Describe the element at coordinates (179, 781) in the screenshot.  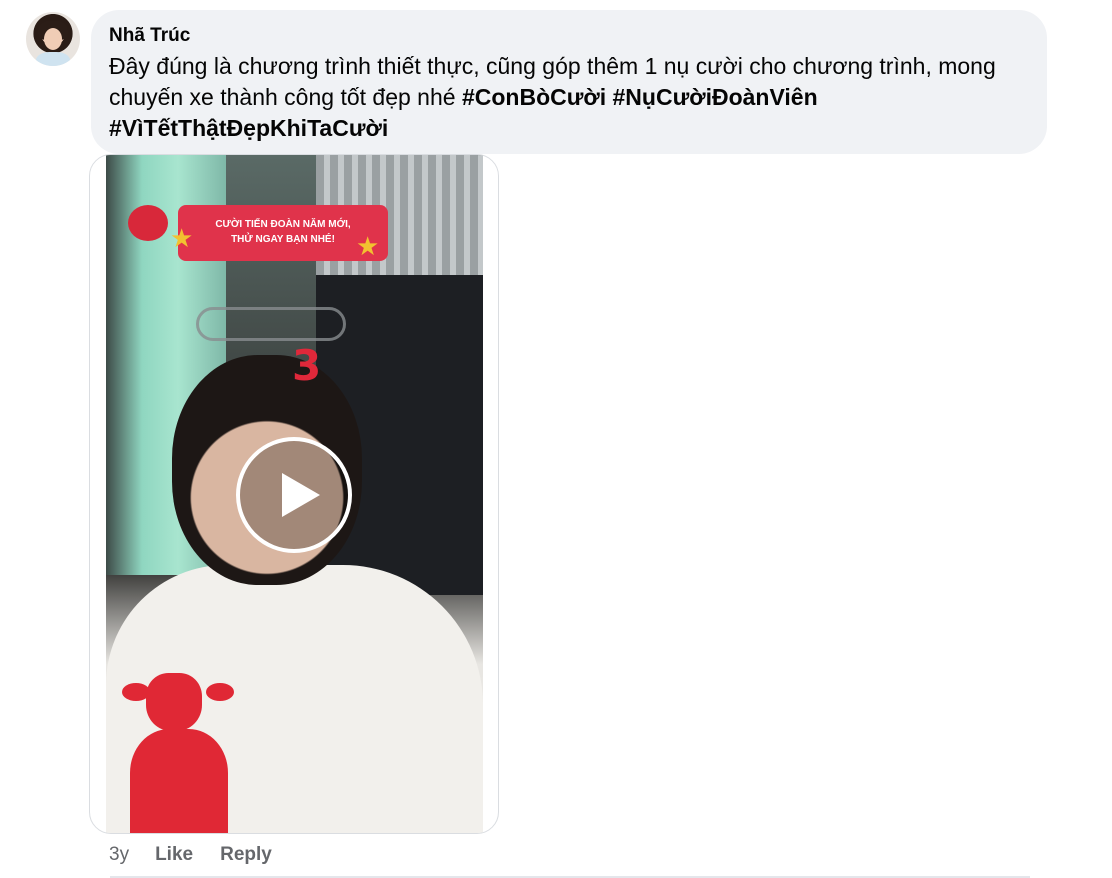
I see `mascot-body` at that location.